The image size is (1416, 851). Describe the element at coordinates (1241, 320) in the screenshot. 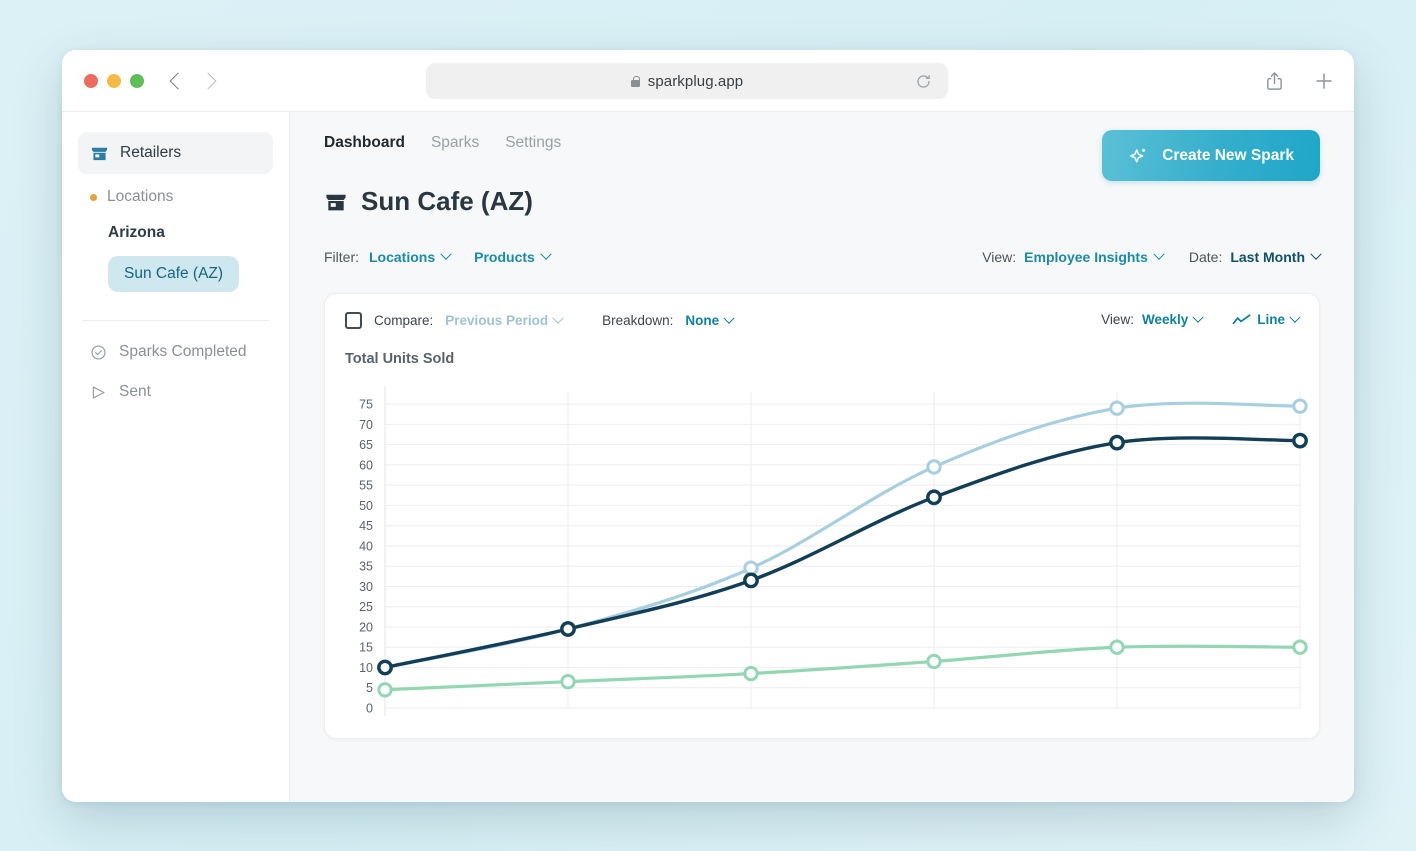

I see `line-chart-icon` at that location.